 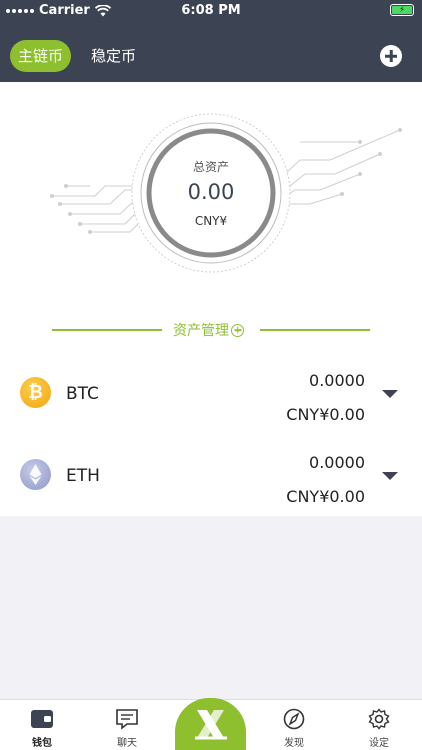 I want to click on status-time: 6:08 PM, so click(x=211, y=10).